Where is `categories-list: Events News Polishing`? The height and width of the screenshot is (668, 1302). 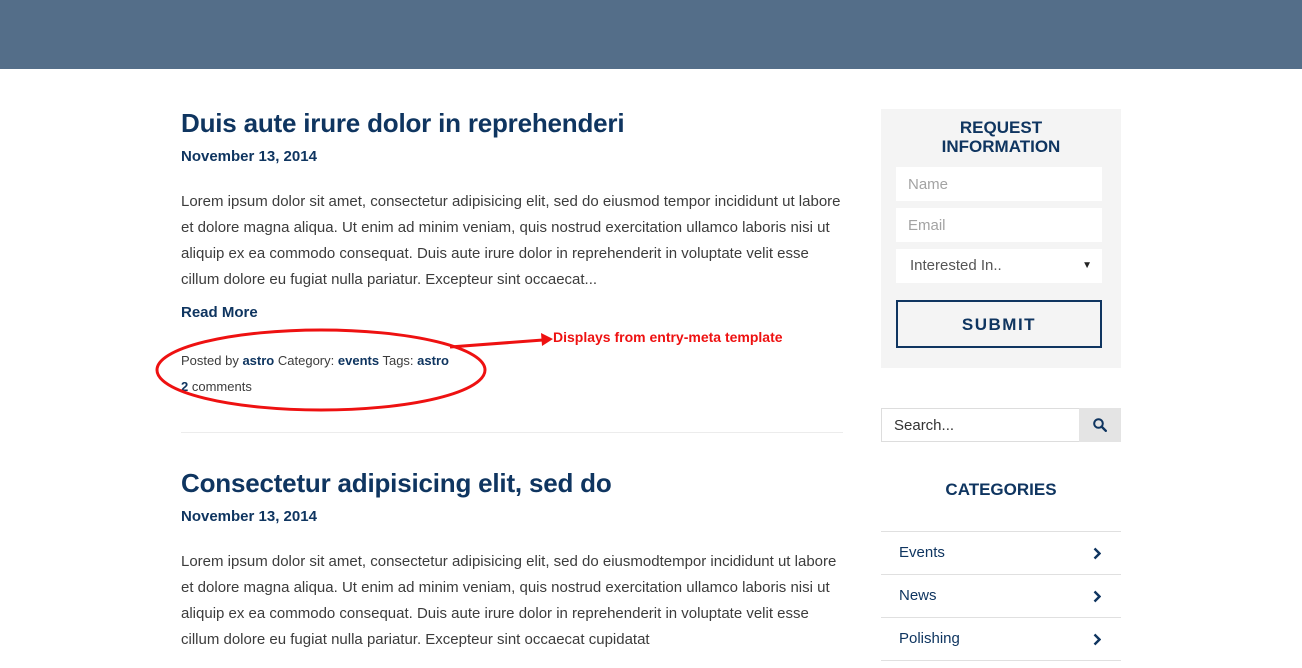
categories-list: Events News Polishing is located at coordinates (1001, 596).